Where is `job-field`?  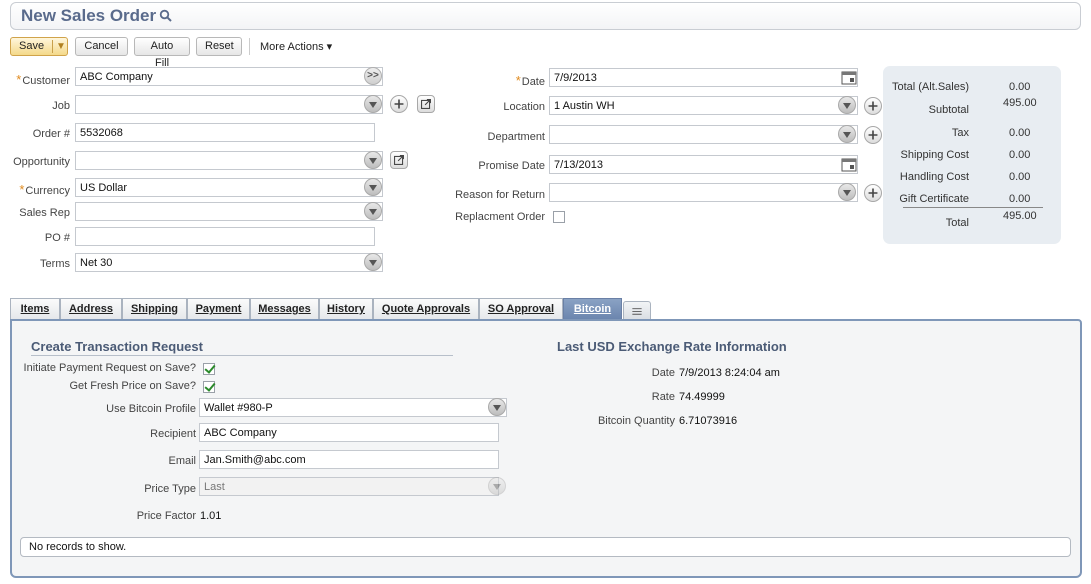
job-field is located at coordinates (229, 104).